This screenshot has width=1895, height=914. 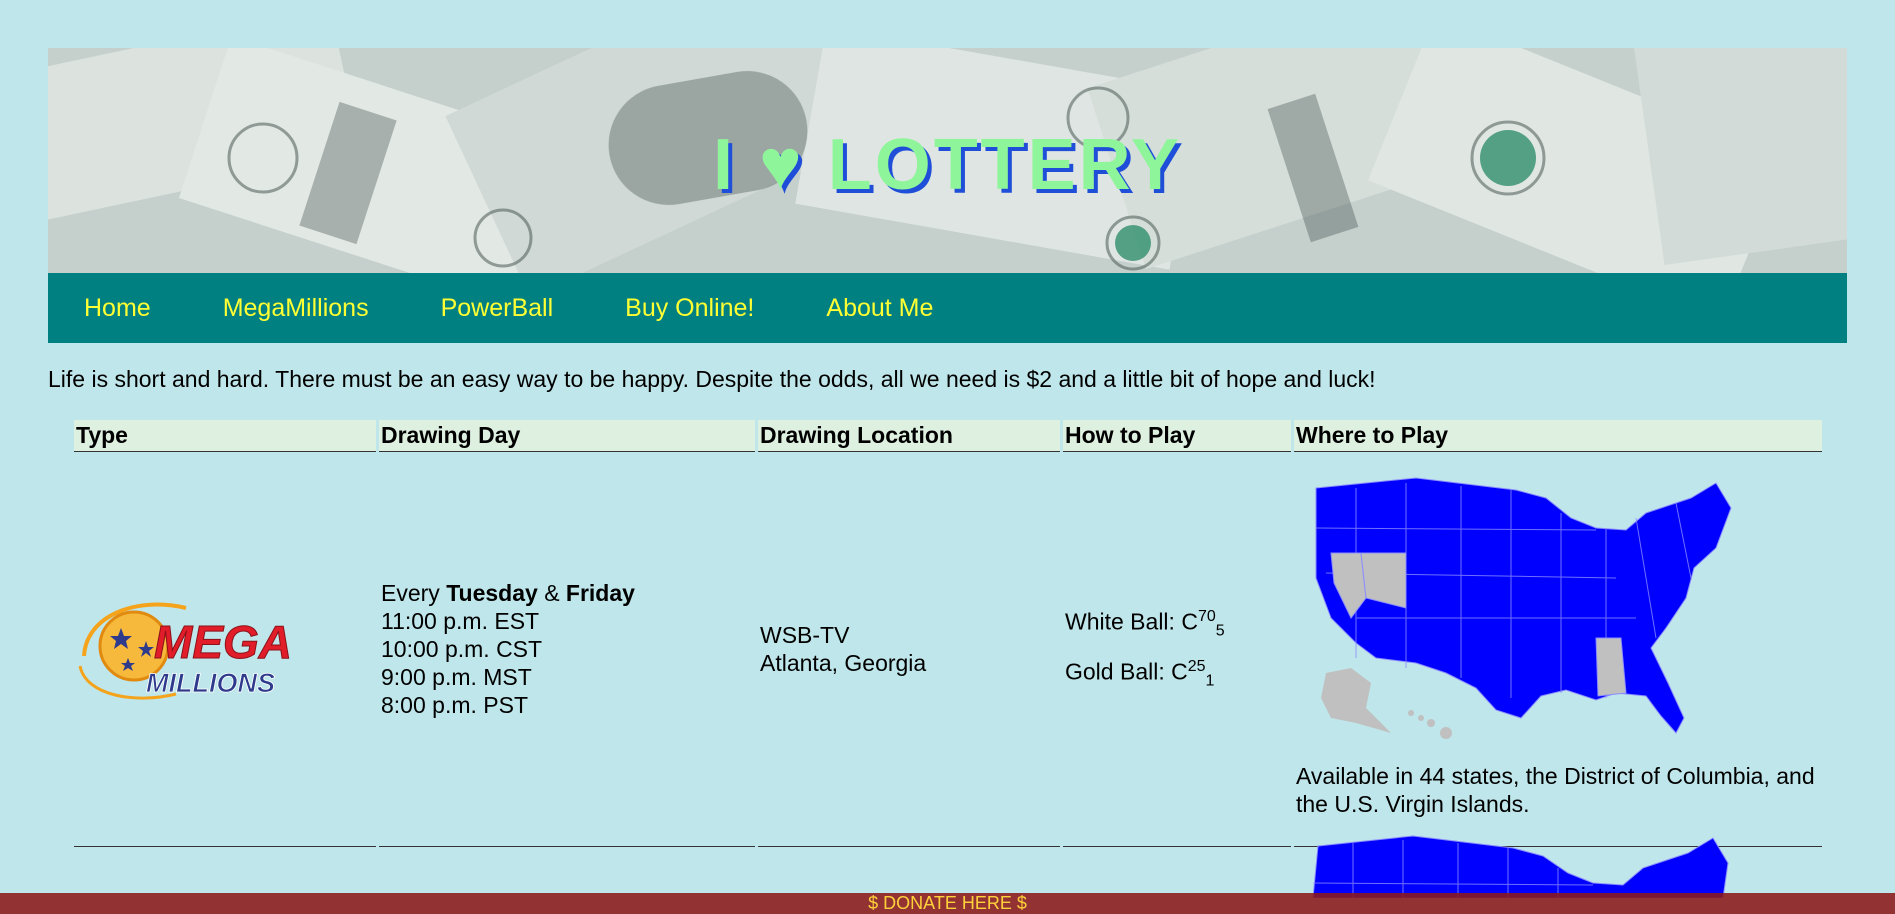 I want to click on header-where-to-play: Where to Play, so click(x=1558, y=436).